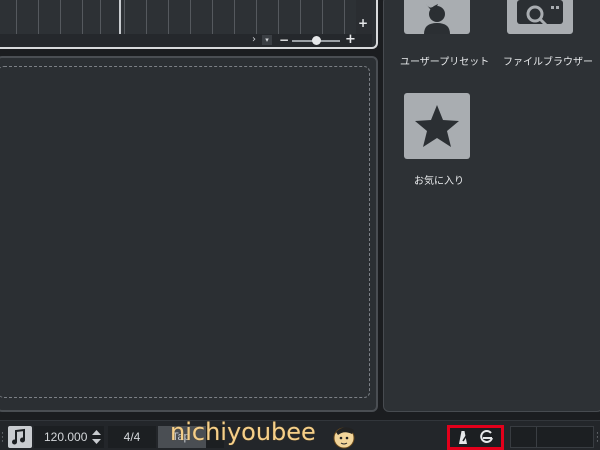 Image resolution: width=600 pixels, height=450 pixels. I want to click on time-signature-field: 4/4, so click(132, 437).